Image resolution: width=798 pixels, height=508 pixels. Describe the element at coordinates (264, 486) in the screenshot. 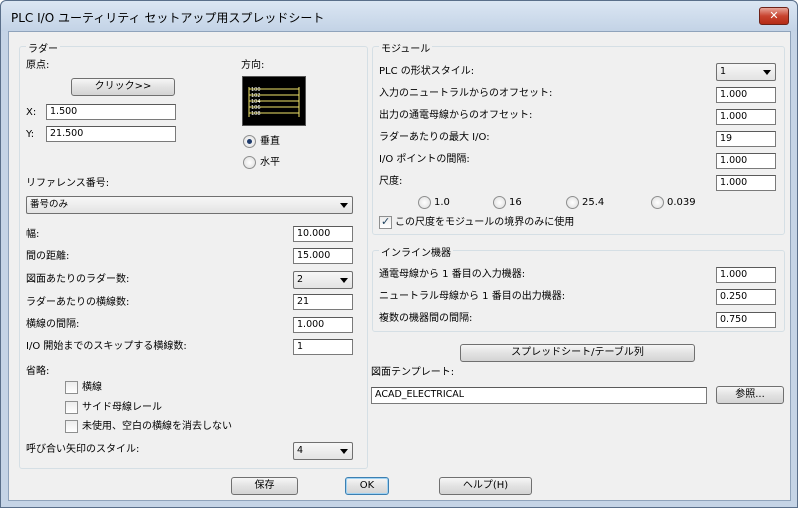

I see `save-button: 保存` at that location.